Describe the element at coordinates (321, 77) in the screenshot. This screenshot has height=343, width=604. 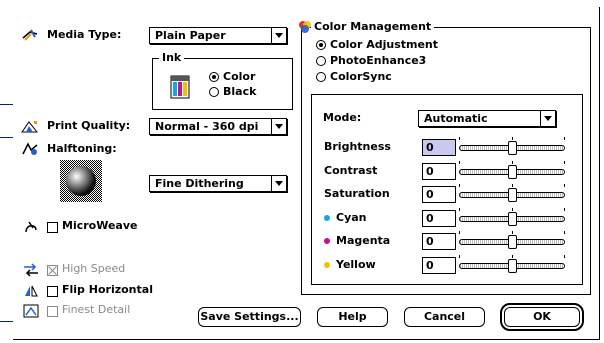
I see `colorsync-radio` at that location.